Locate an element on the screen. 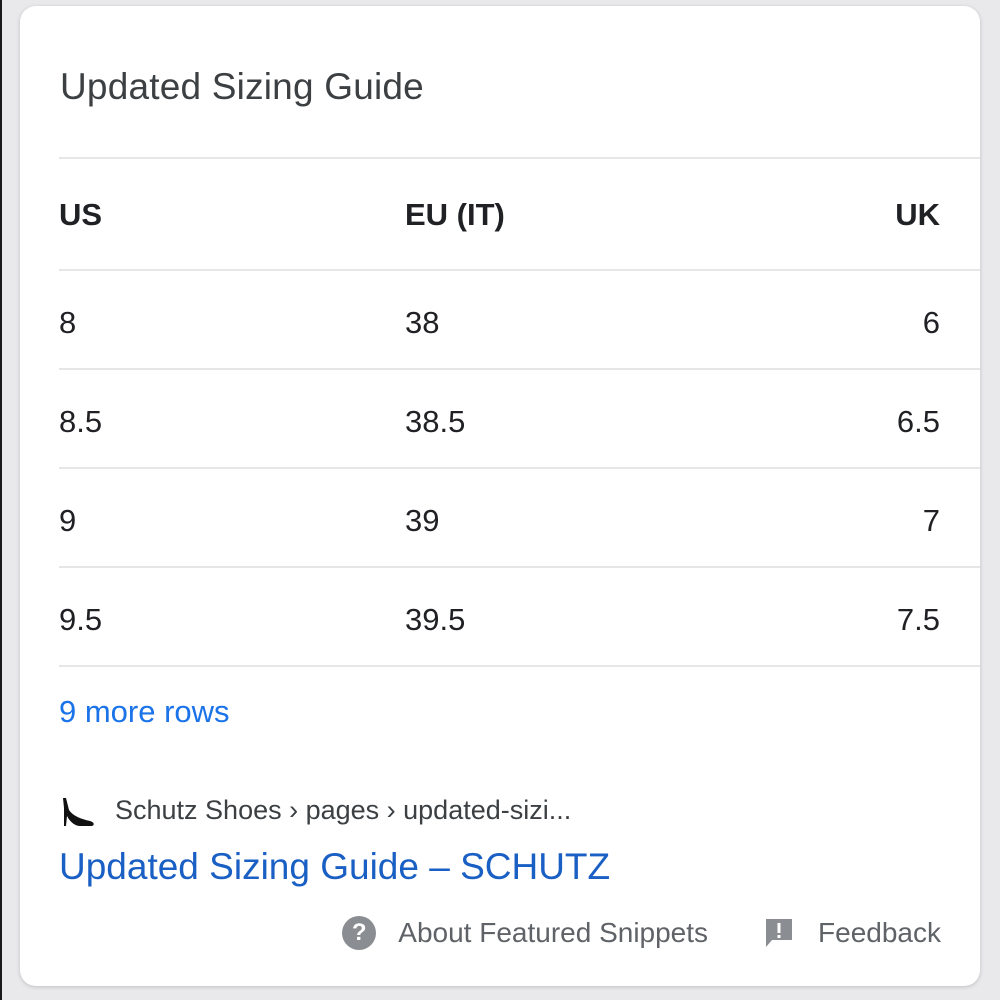 The width and height of the screenshot is (1000, 1000). cell-uk: 6.5 is located at coordinates (918, 421).